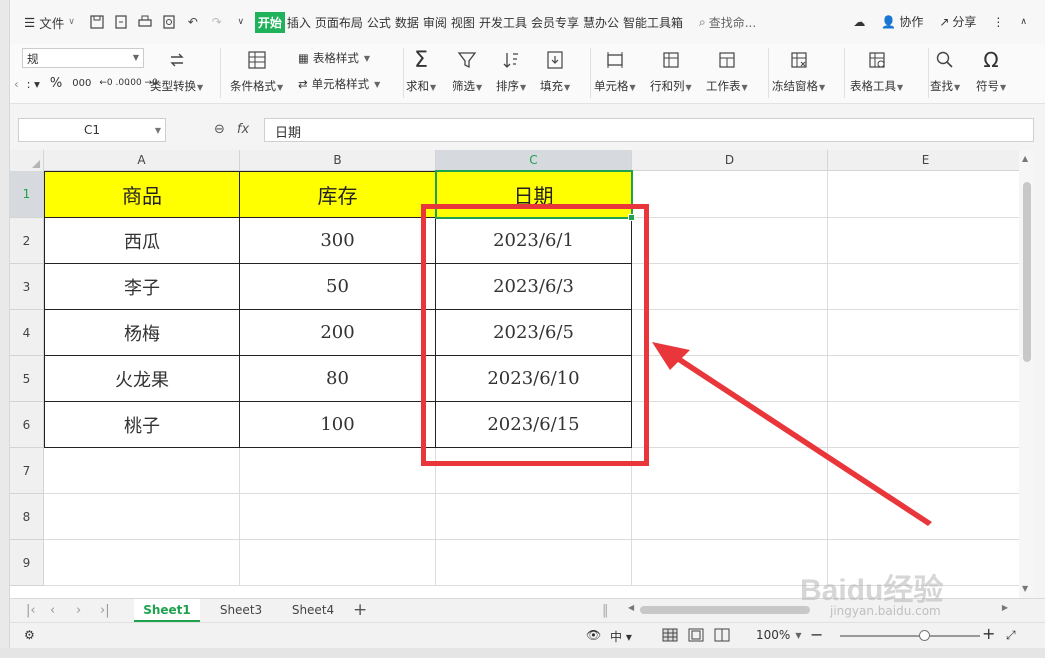  I want to click on scroll-left-icon: ◀, so click(631, 607).